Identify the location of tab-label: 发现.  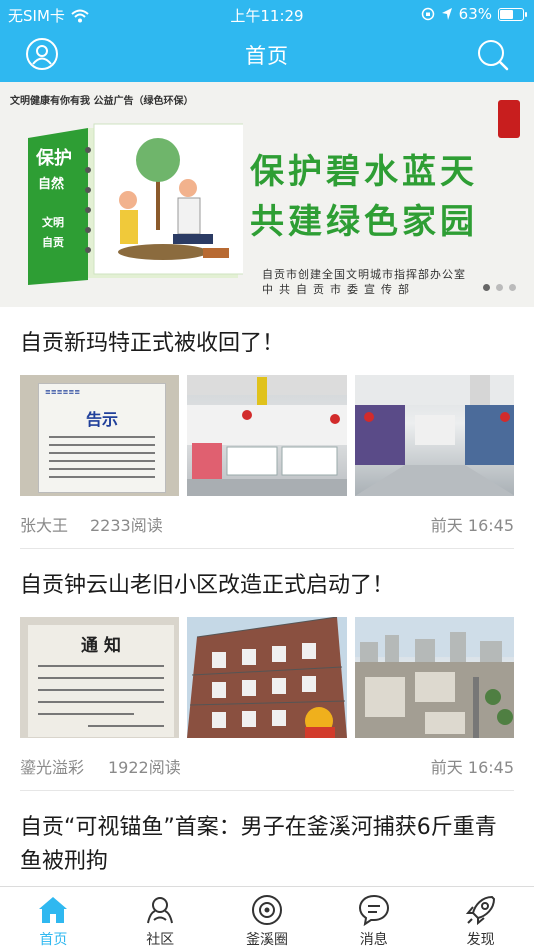
(480, 940).